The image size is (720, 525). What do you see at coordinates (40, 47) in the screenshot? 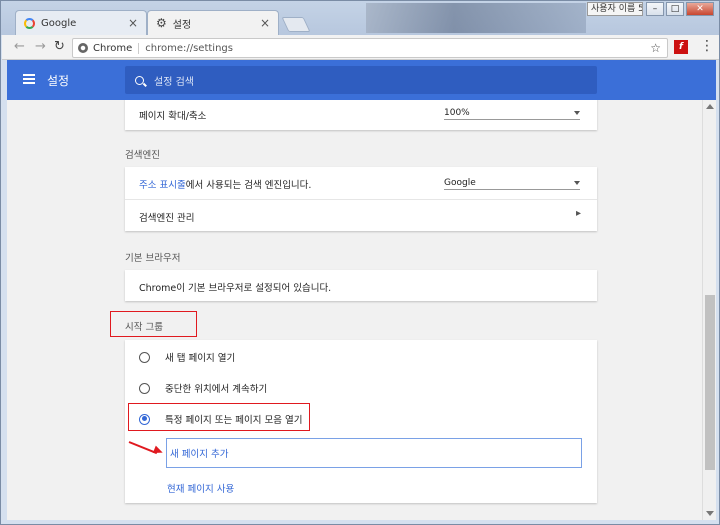
I see `forward-button: →` at bounding box center [40, 47].